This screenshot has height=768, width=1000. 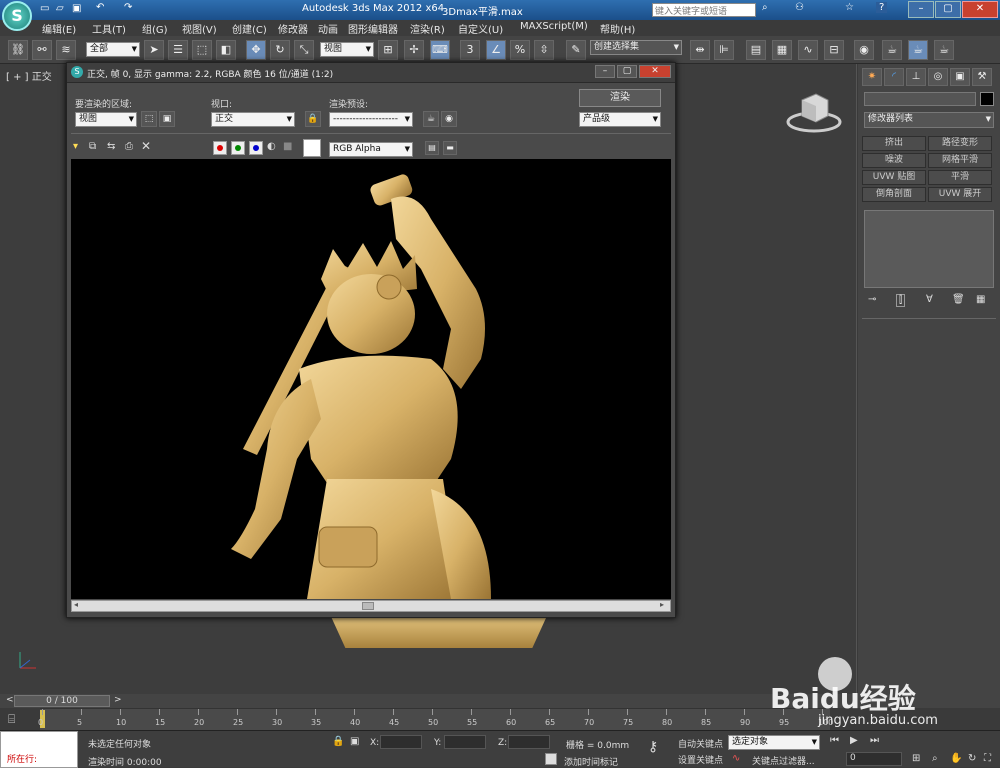 What do you see at coordinates (449, 119) in the screenshot?
I see `environment-icon: ◉` at bounding box center [449, 119].